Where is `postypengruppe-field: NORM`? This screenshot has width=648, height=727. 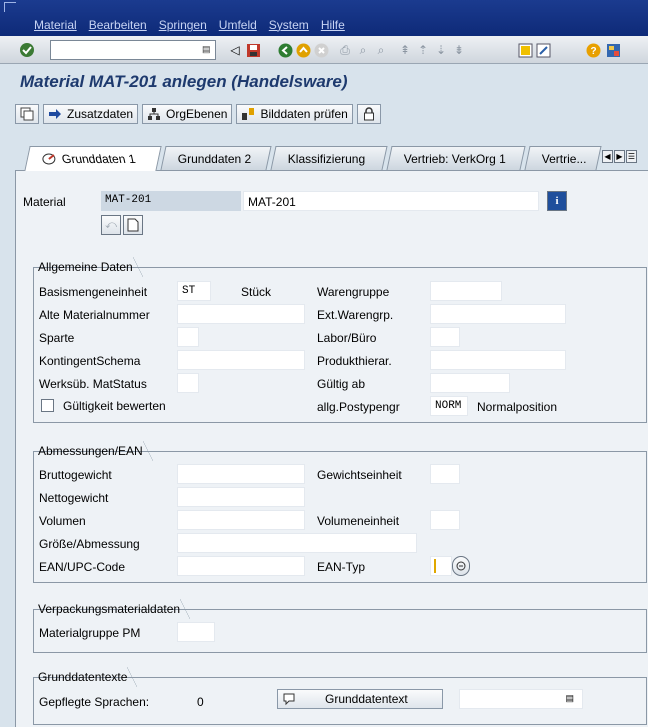
postypengruppe-field: NORM is located at coordinates (449, 406).